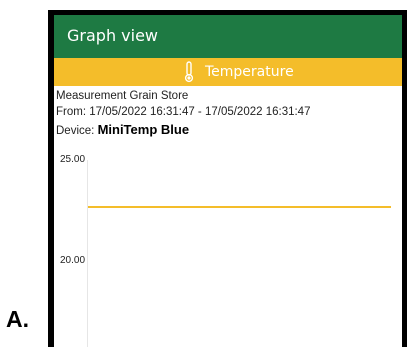 The width and height of the screenshot is (415, 347). Describe the element at coordinates (73, 260) in the screenshot. I see `y-tick-label: 20.00` at that location.